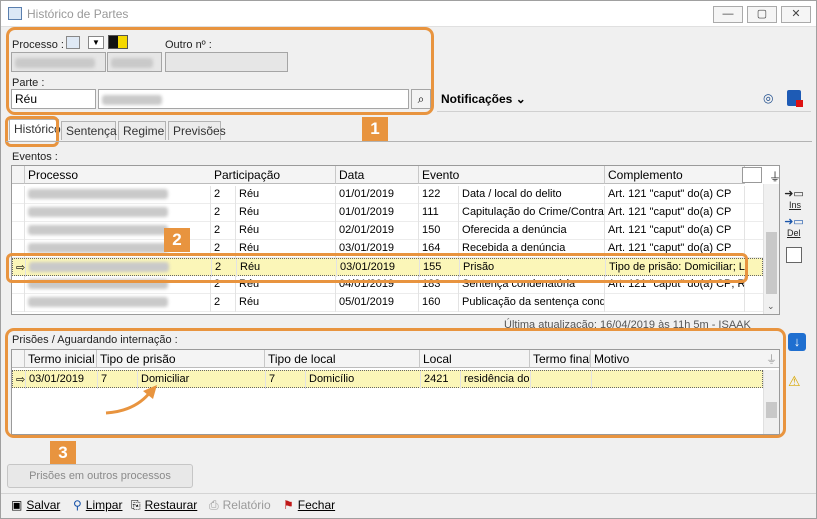  Describe the element at coordinates (214, 505) in the screenshot. I see `printer-icon: ⎙` at that location.